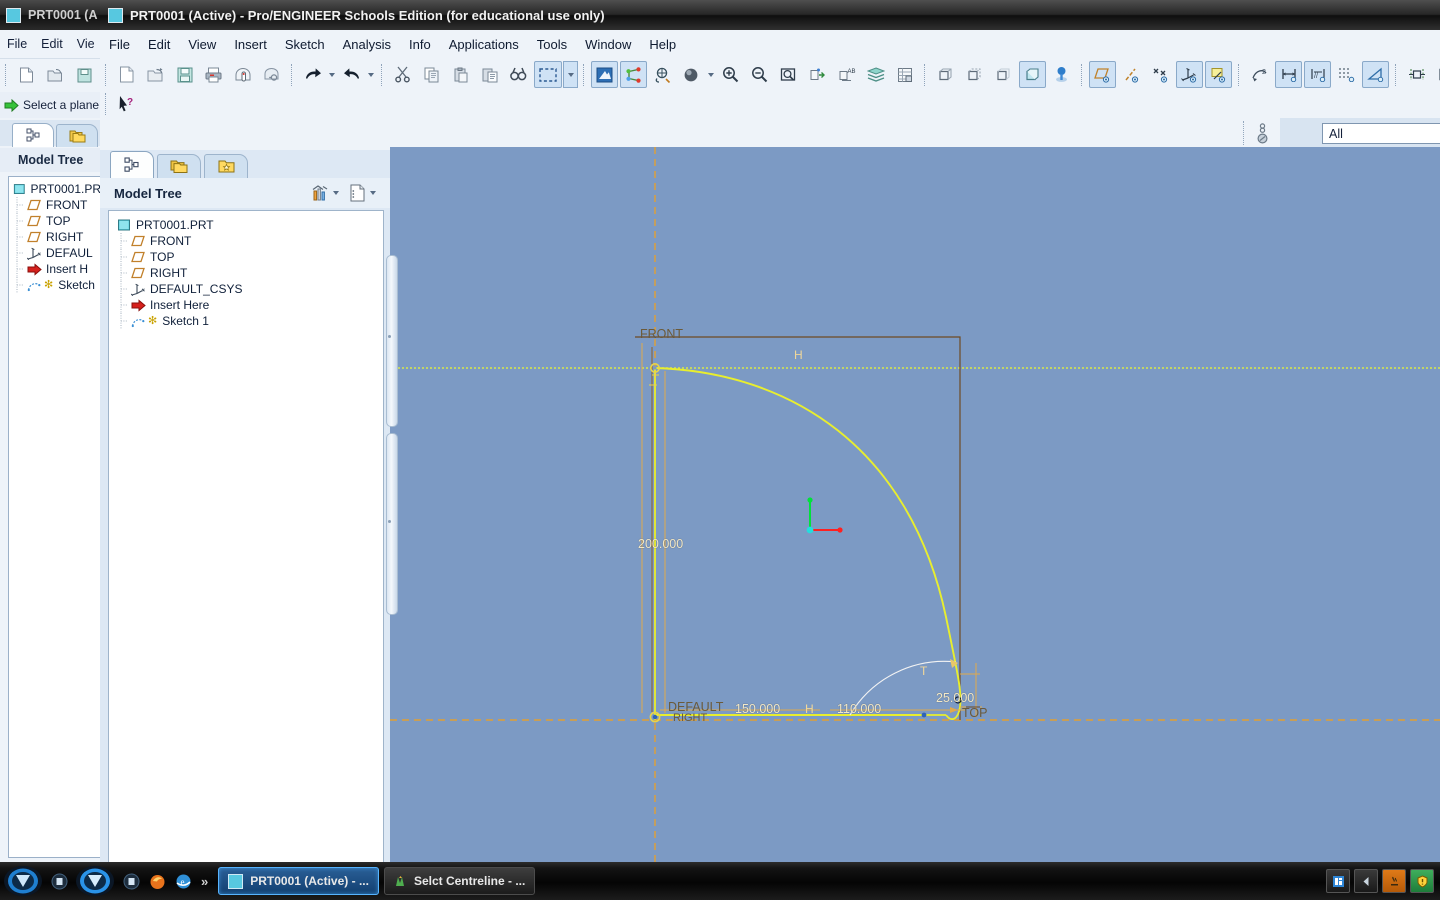 The image size is (1440, 900). Describe the element at coordinates (1366, 881) in the screenshot. I see `back-arrow-icon` at that location.